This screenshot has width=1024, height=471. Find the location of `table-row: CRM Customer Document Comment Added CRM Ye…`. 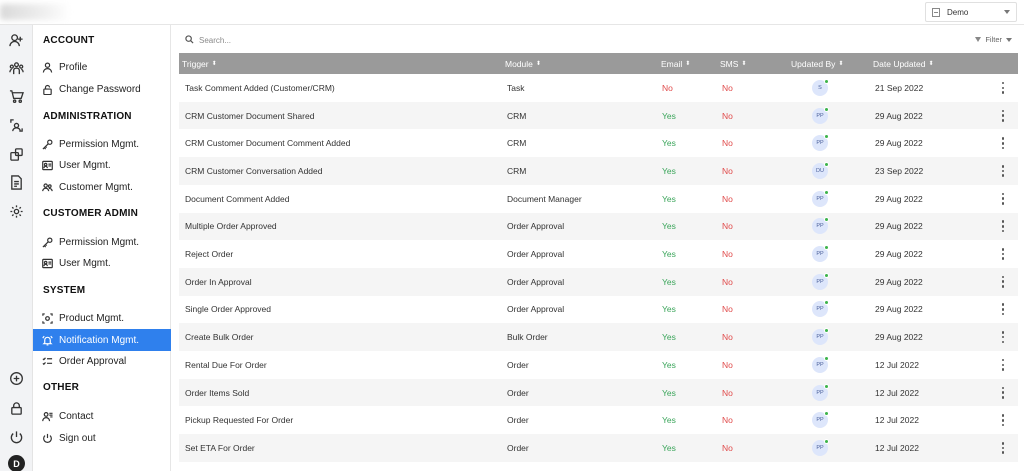

table-row: CRM Customer Document Comment Added CRM Ye… is located at coordinates (598, 143).